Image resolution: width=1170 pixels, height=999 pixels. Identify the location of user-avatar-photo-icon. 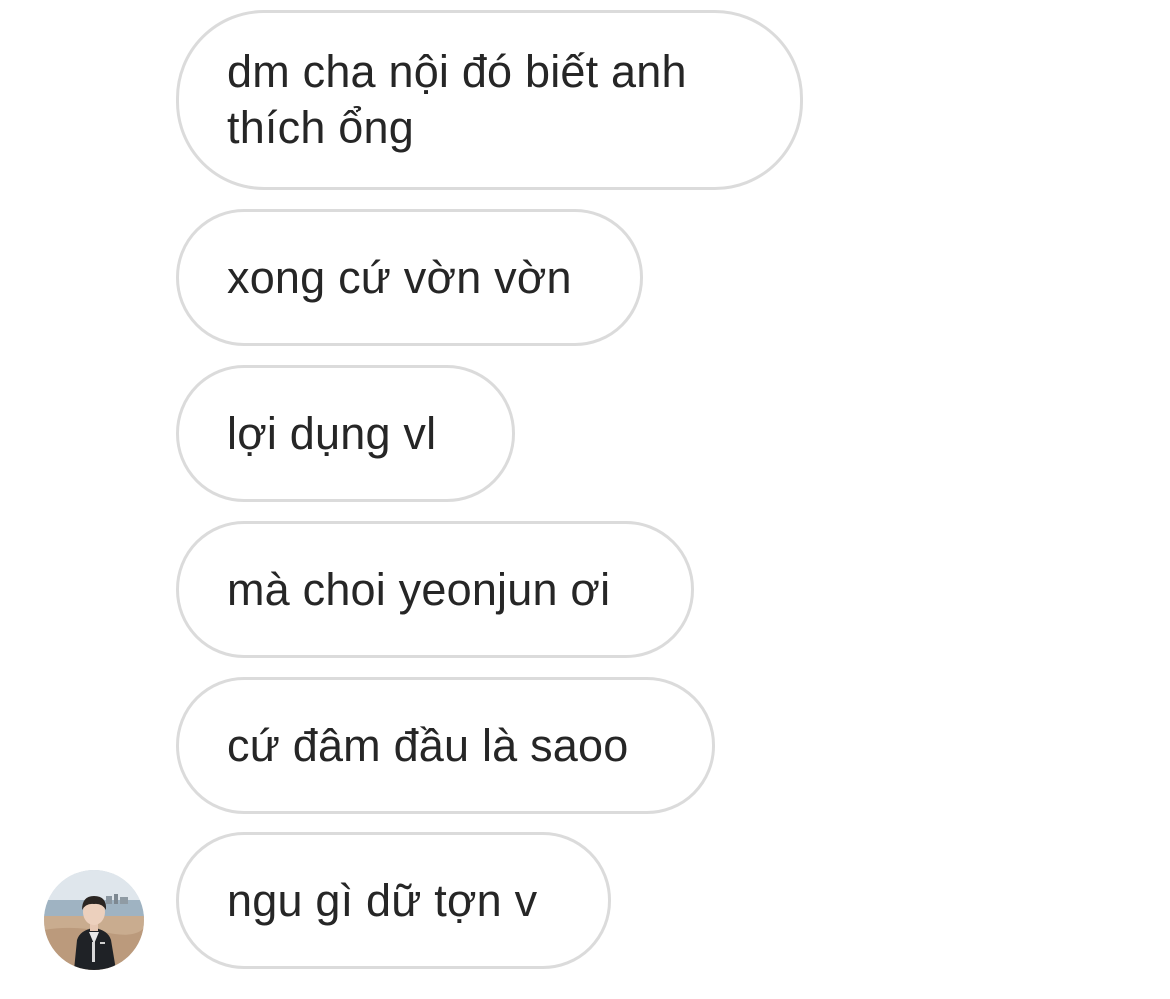
(94, 920).